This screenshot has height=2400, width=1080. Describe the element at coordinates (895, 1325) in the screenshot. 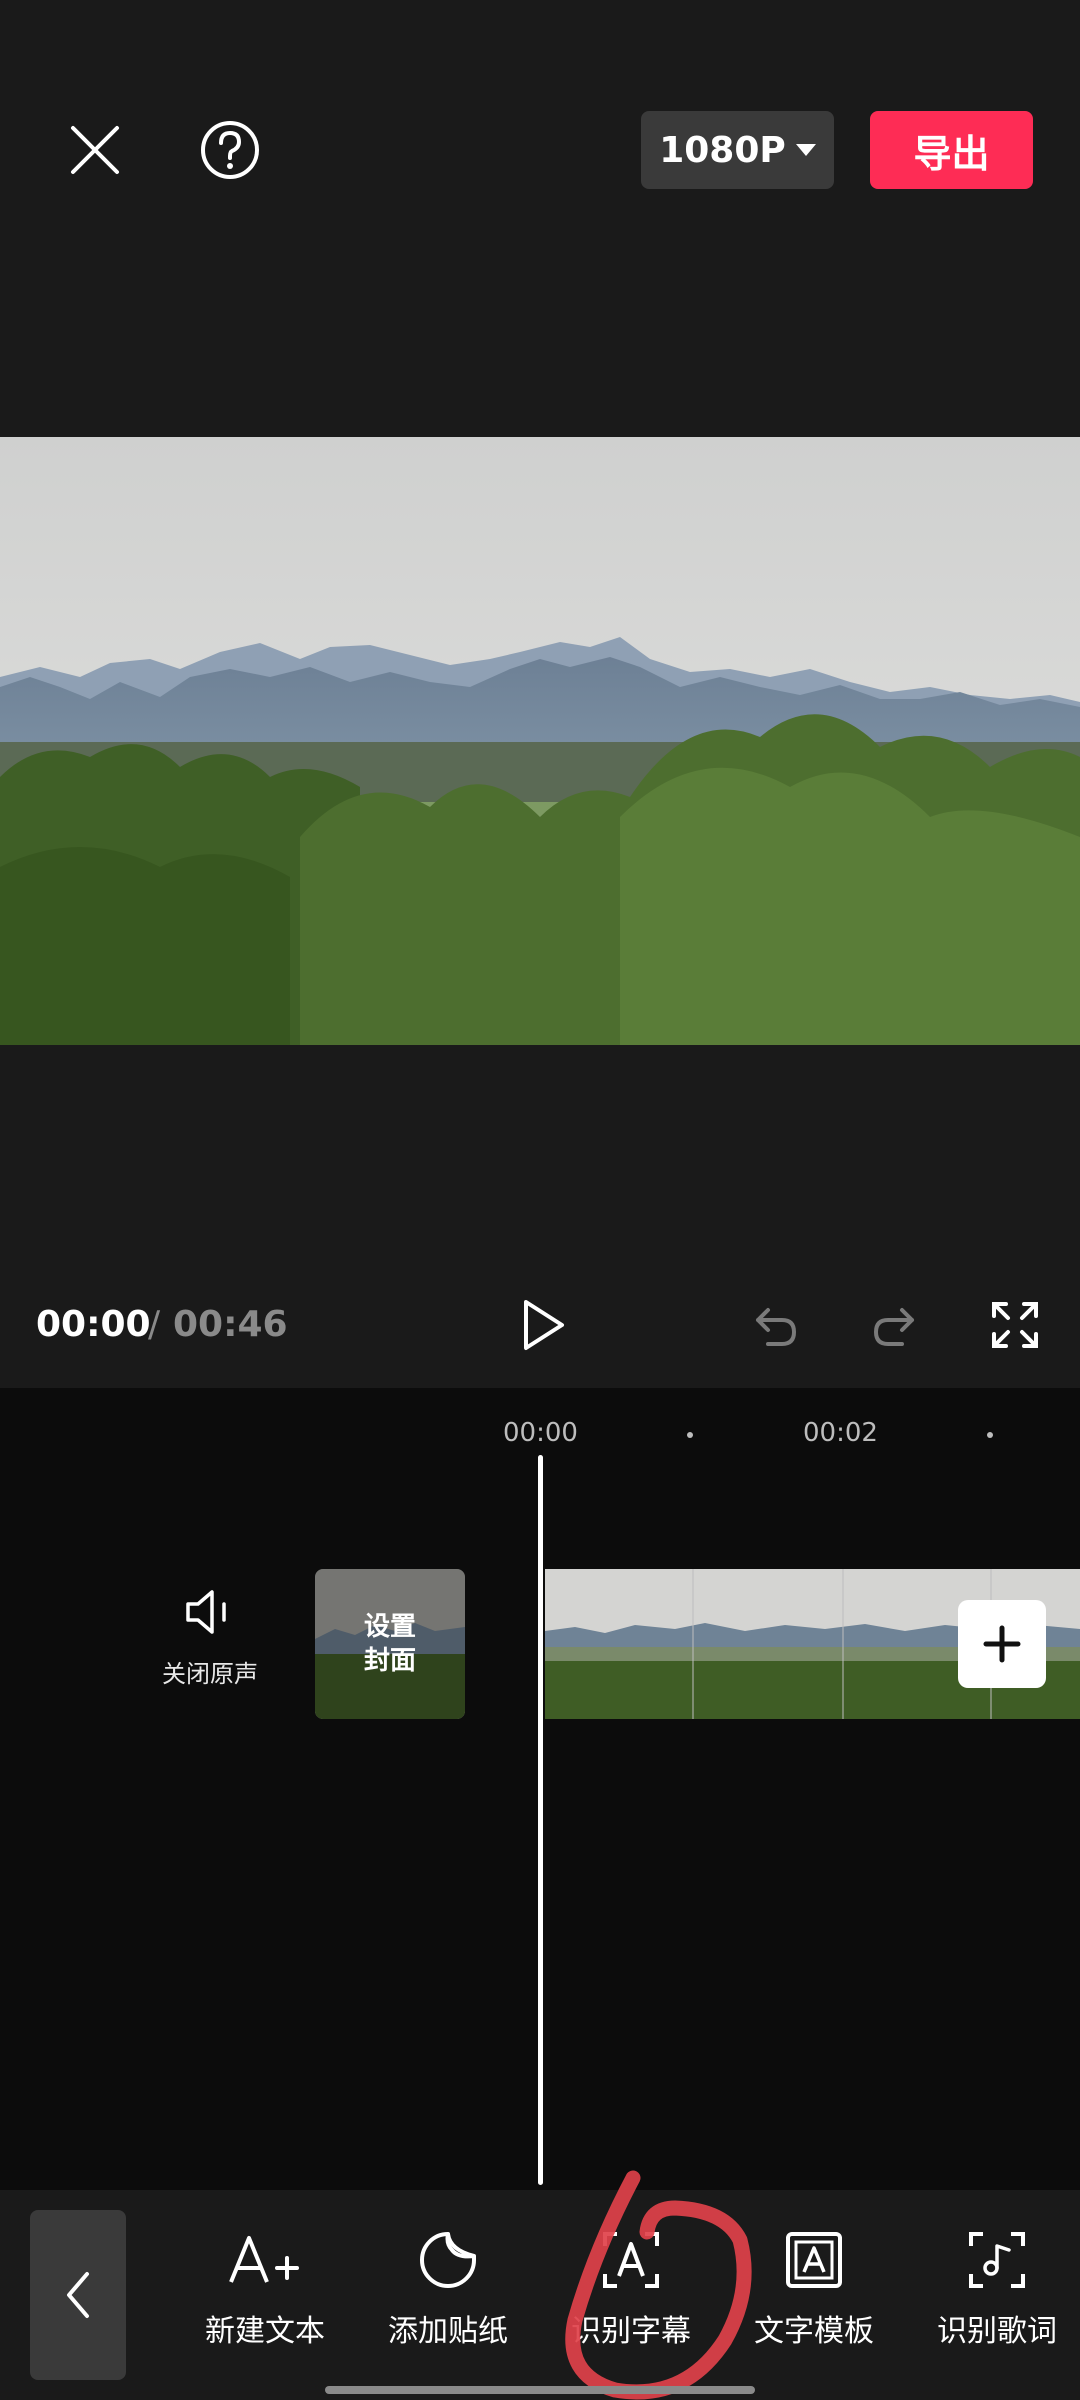

I see `redo-icon` at that location.